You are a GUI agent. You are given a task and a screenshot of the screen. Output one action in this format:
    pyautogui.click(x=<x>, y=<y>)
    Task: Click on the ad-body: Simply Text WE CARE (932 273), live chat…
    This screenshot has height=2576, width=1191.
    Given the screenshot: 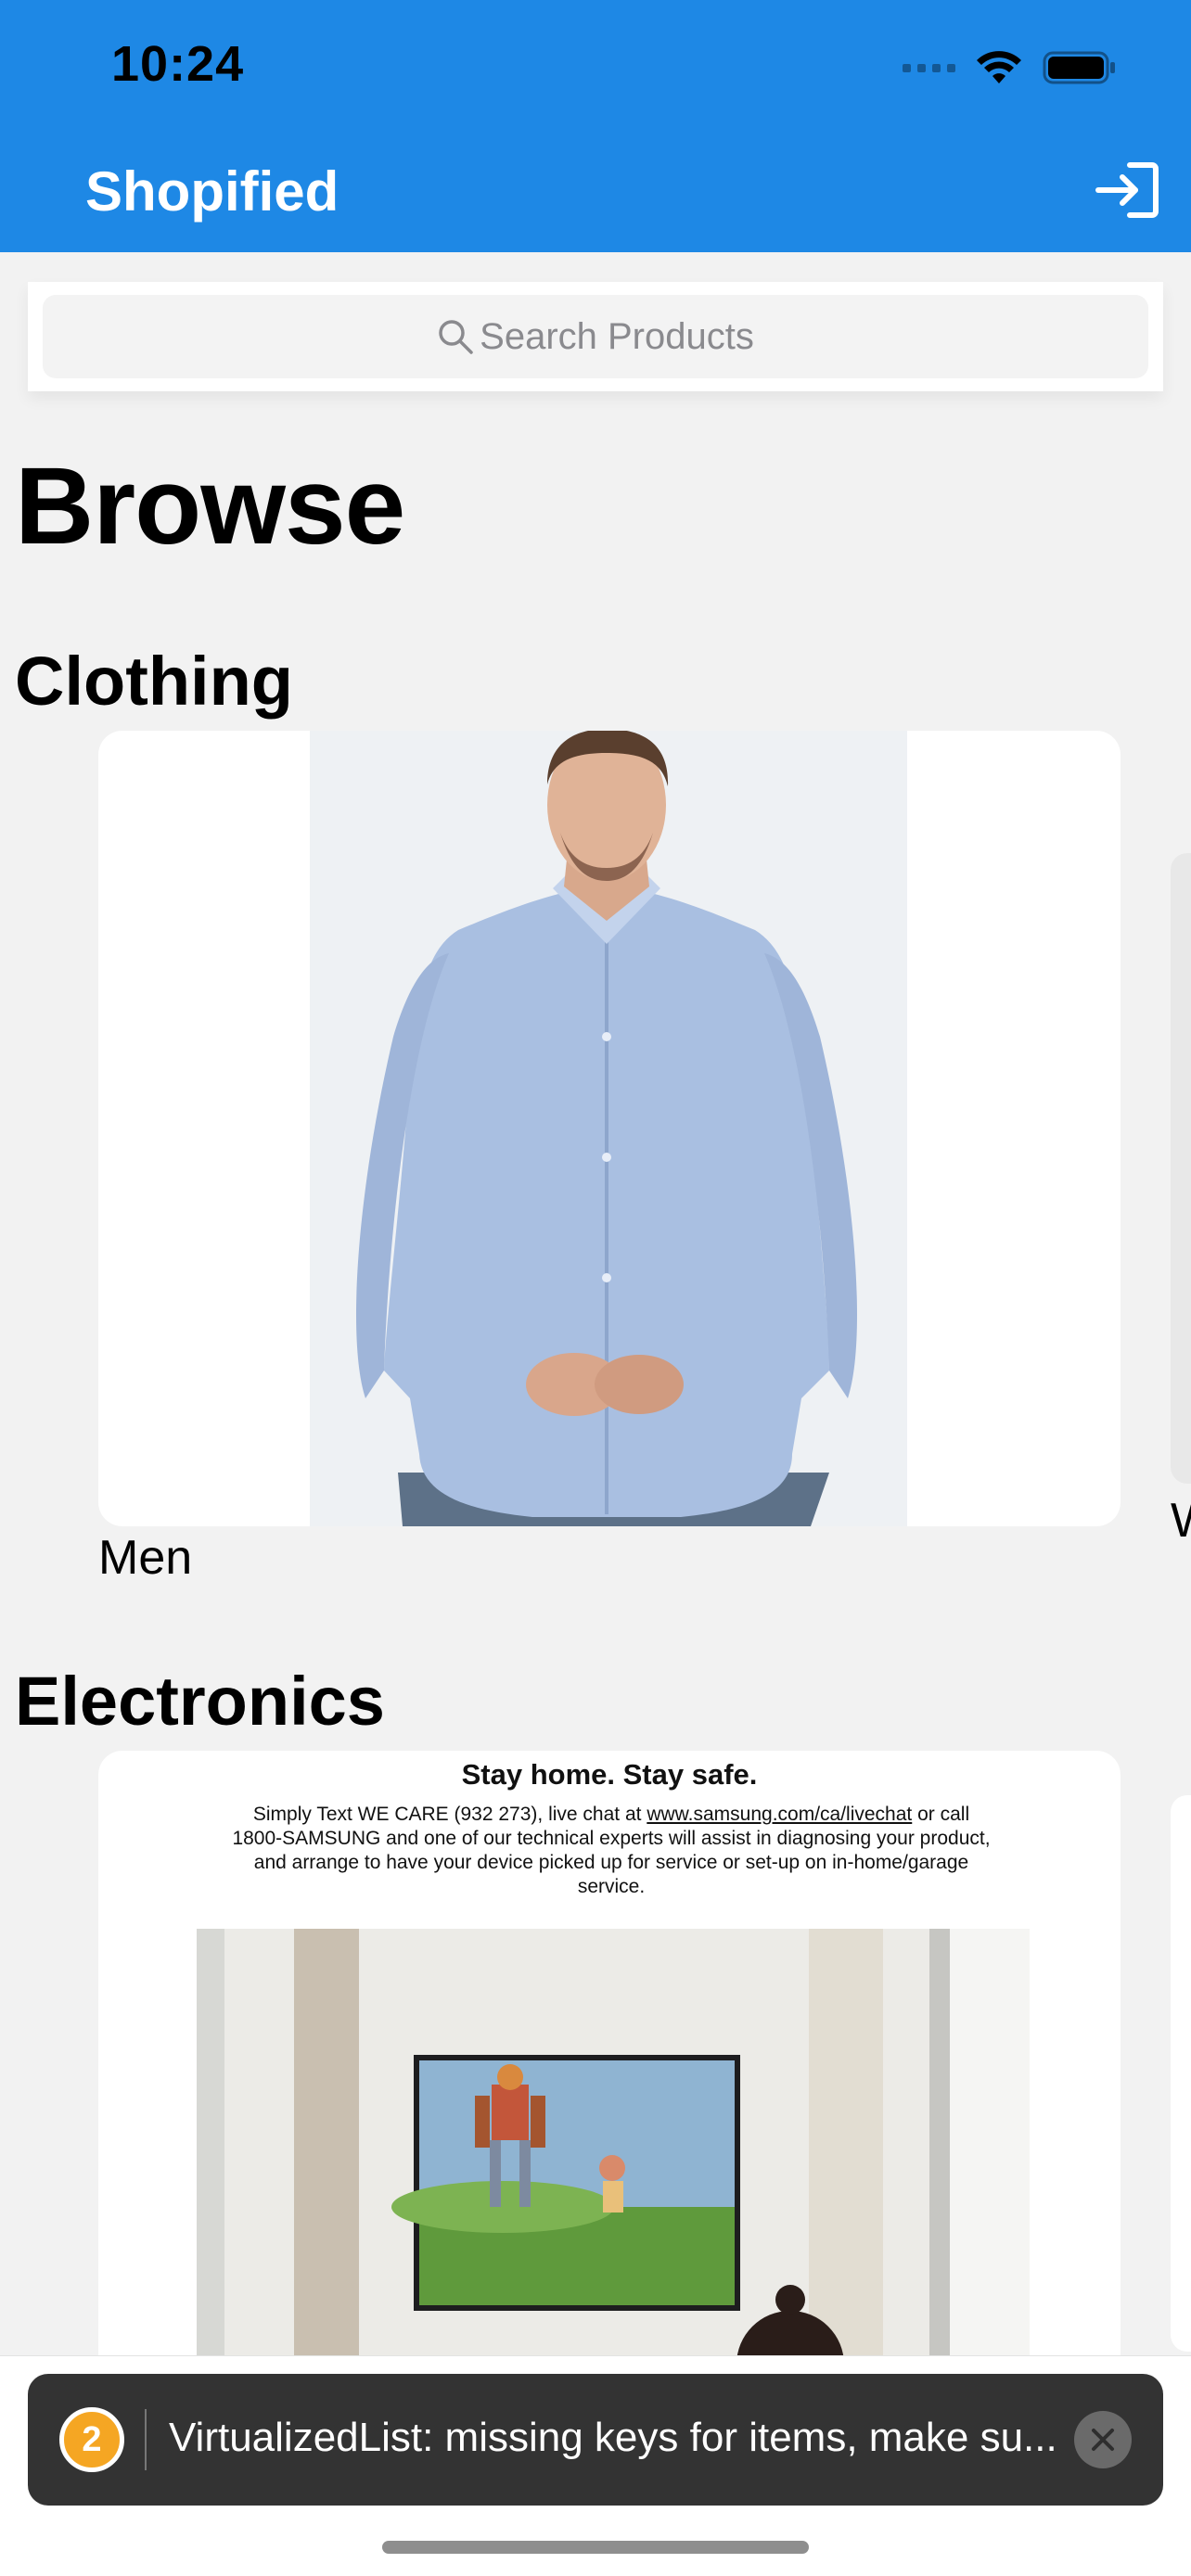 What is the action you would take?
    pyautogui.click(x=611, y=1851)
    